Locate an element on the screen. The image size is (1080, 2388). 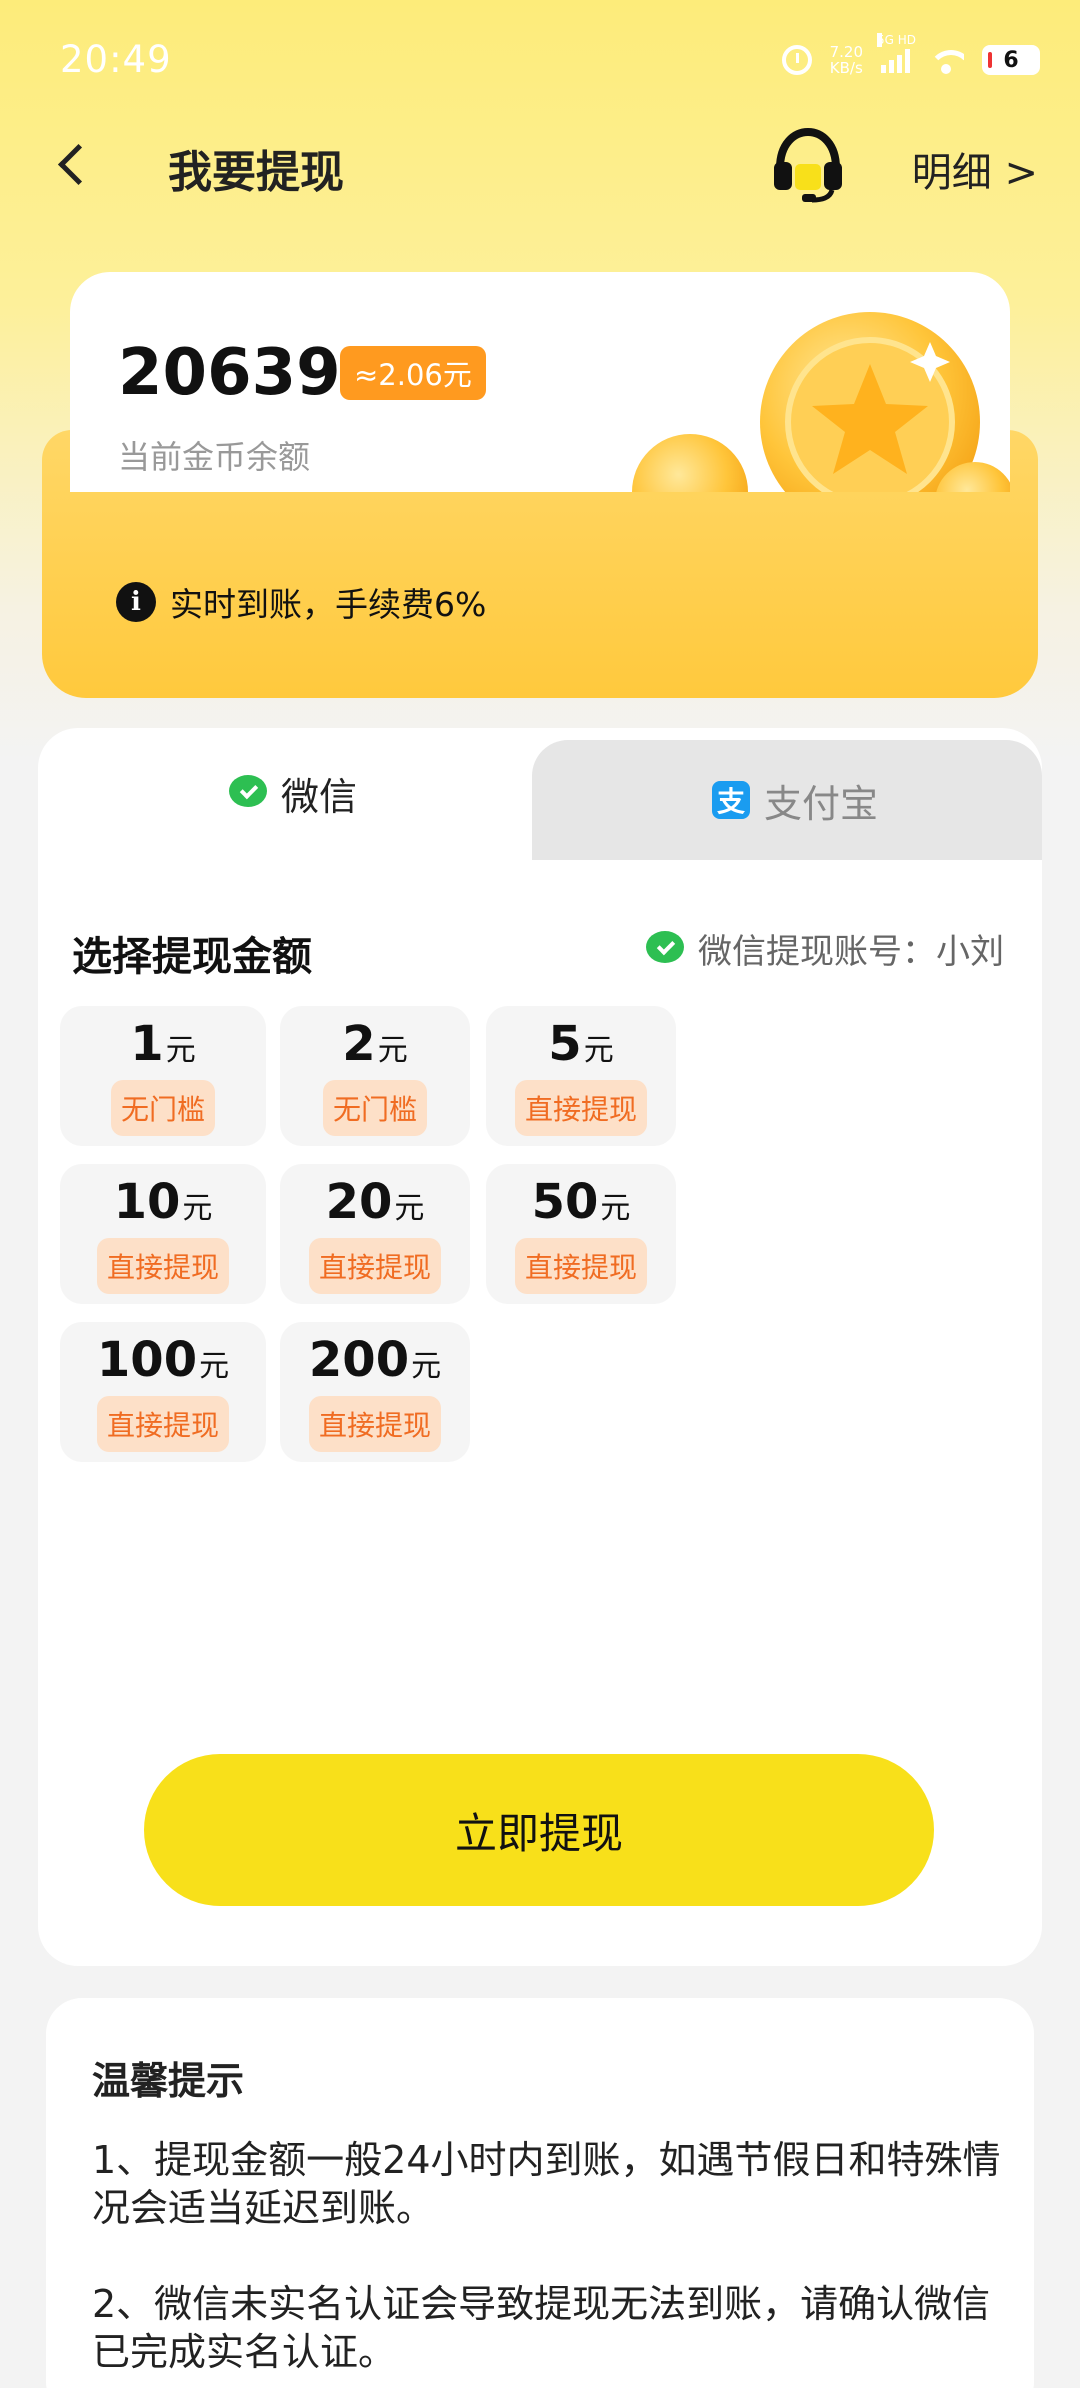
tip-item: 2、微信未实名认证会导致提现无法到账，请确认微信已完成实名认证。 is located at coordinates (541, 2328).